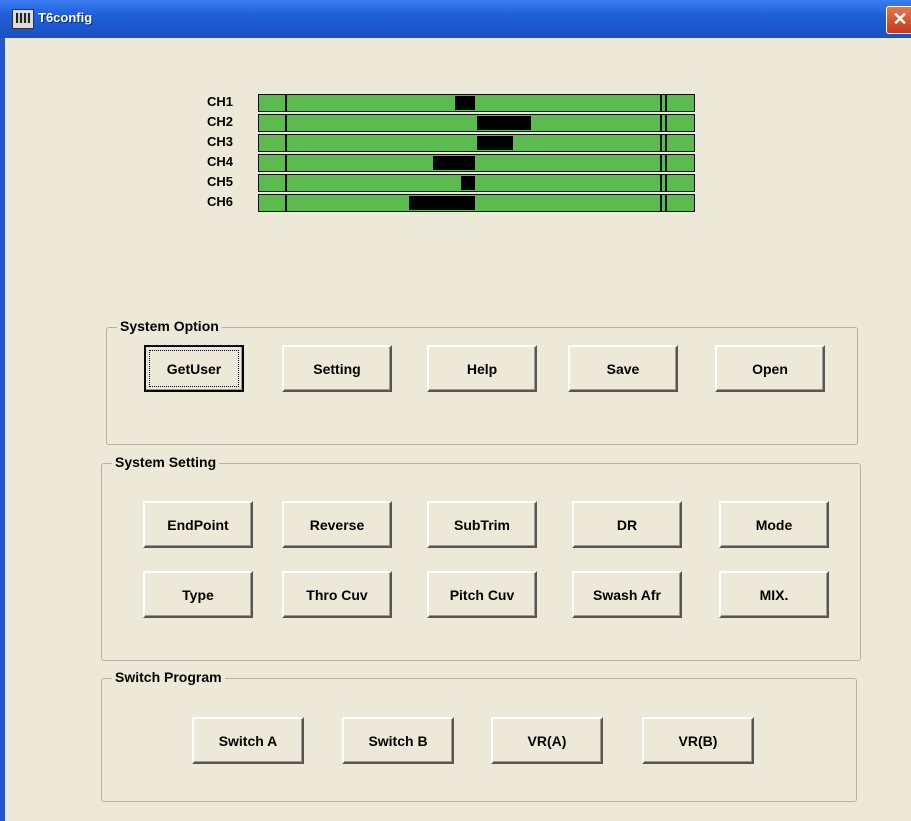  I want to click on getuser-button: GetUser, so click(194, 368).